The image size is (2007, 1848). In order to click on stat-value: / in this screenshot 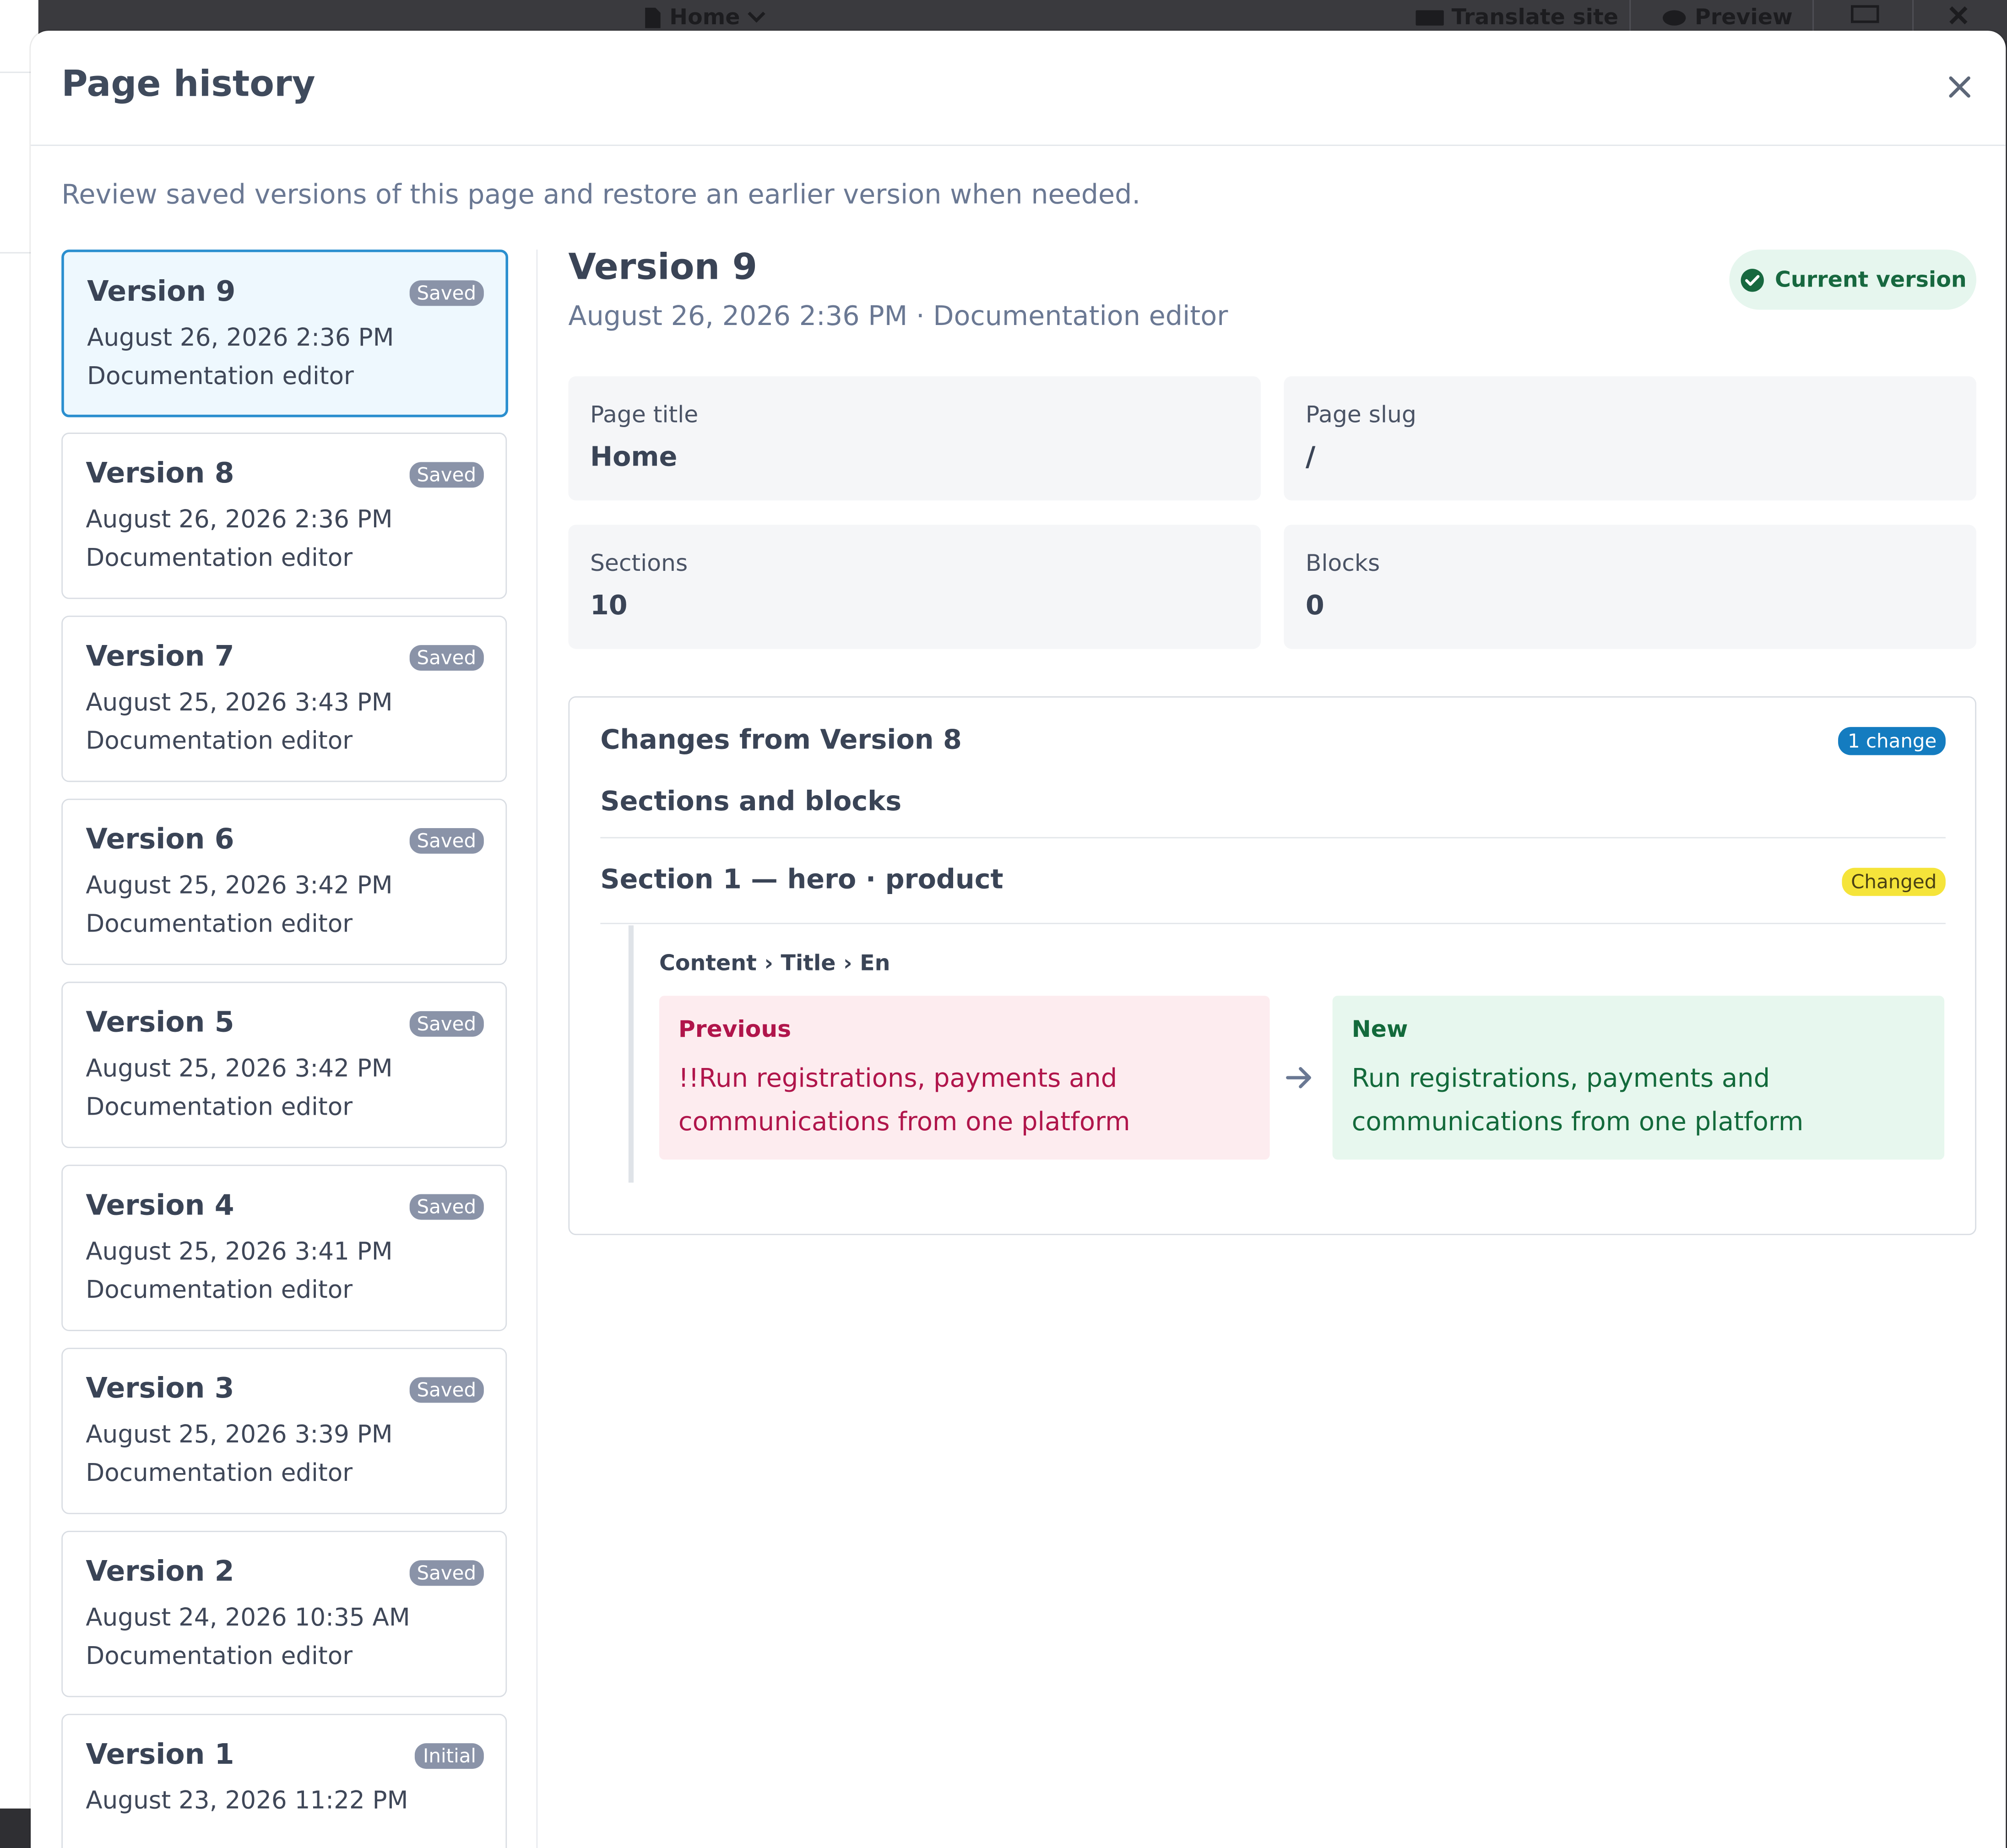, I will do `click(1310, 456)`.